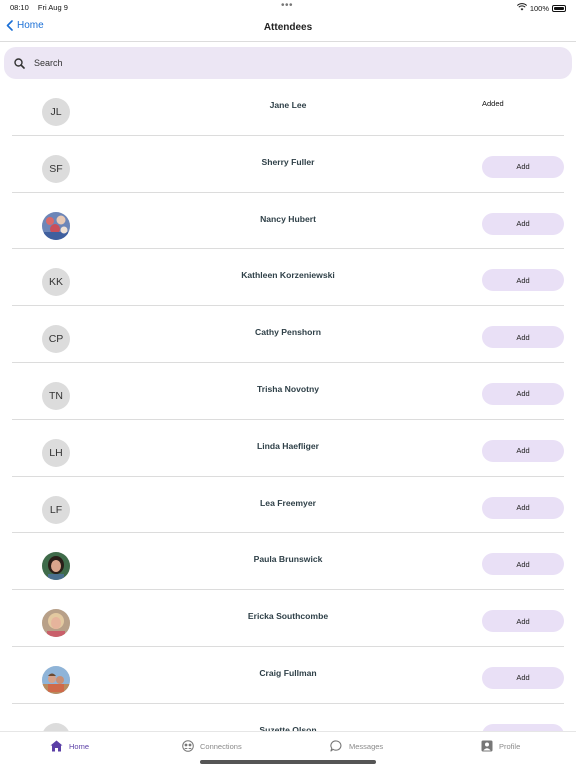 The image size is (576, 768). I want to click on search-icon, so click(19, 63).